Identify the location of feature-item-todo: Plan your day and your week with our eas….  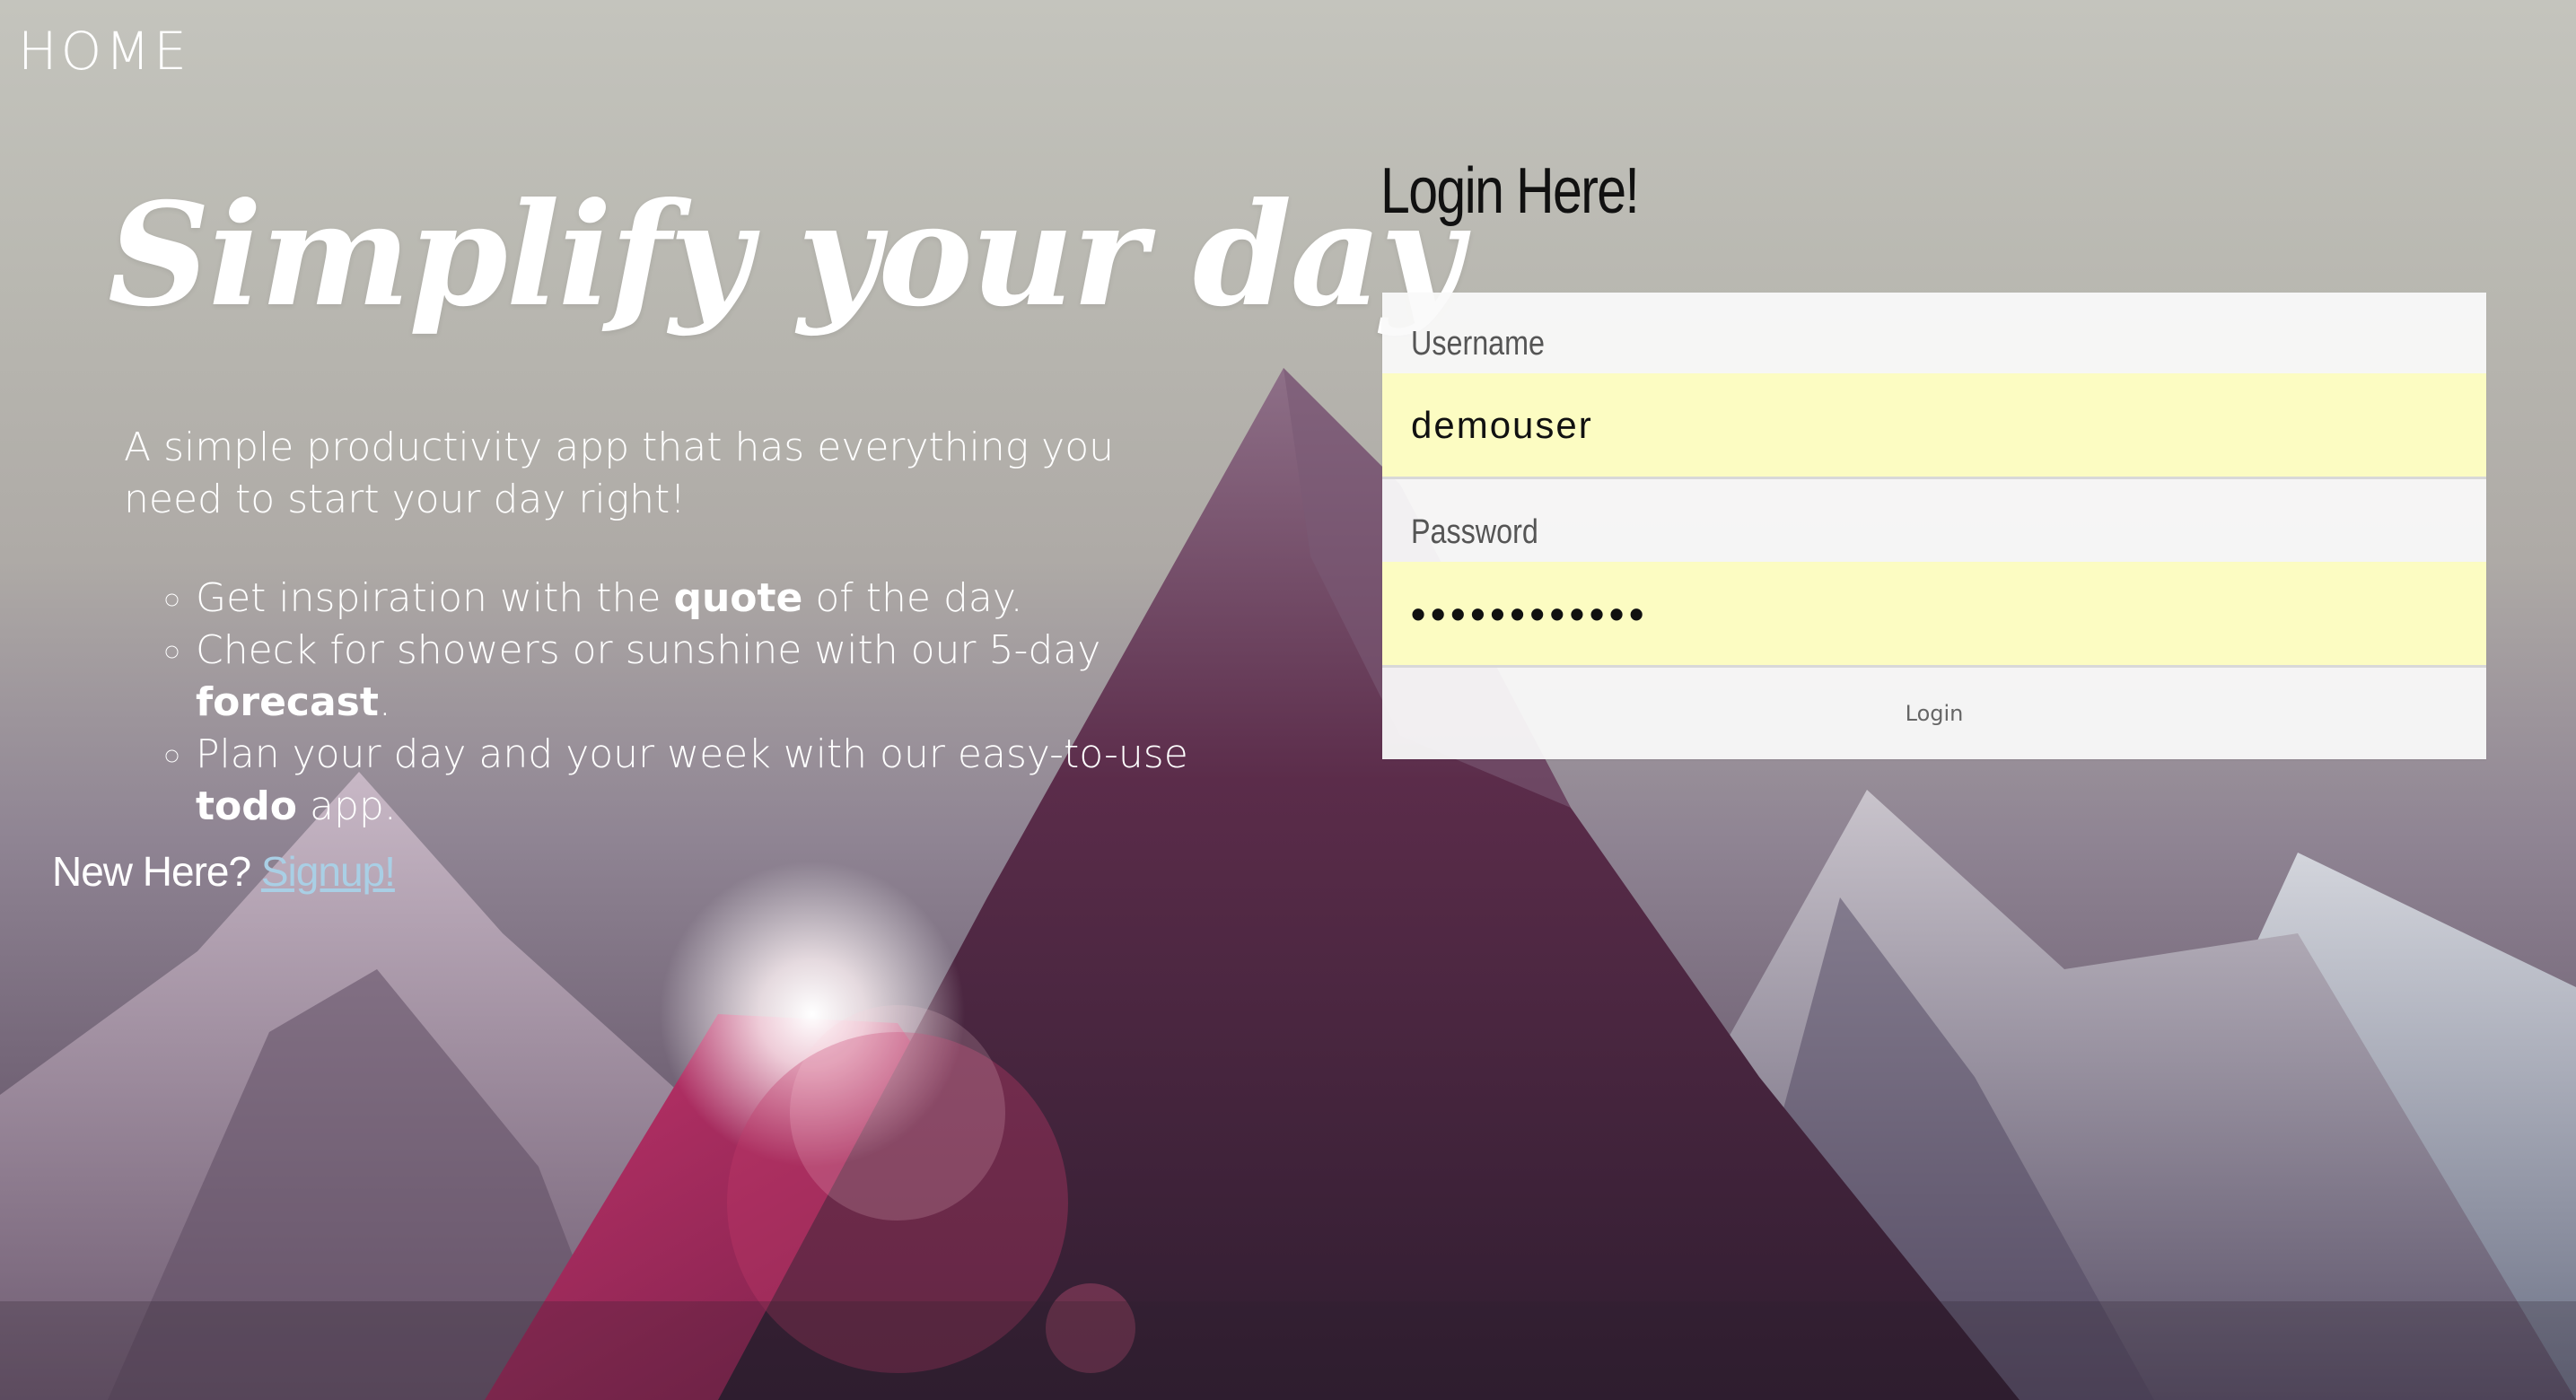
(712, 781).